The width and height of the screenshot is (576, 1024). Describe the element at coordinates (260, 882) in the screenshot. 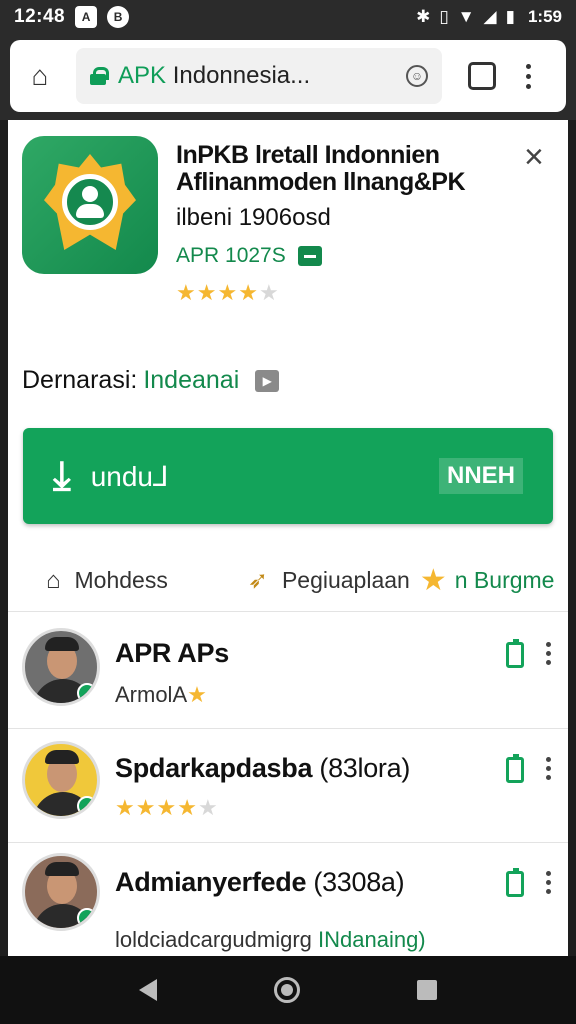

I see `item-name: Admianyerfede (3308a)` at that location.